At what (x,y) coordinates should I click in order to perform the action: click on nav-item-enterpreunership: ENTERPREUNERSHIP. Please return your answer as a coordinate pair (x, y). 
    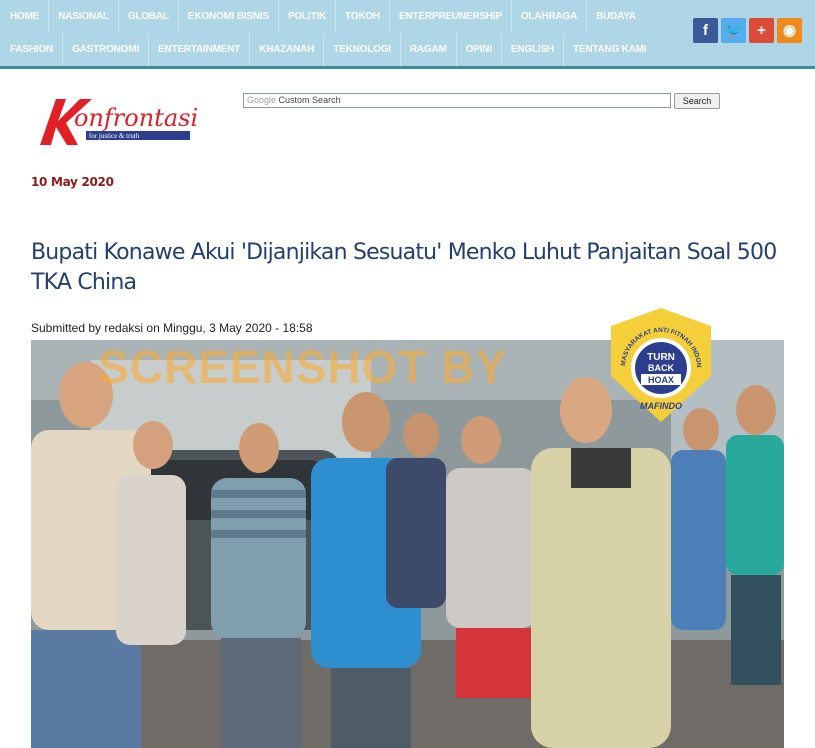
    Looking at the image, I should click on (451, 16).